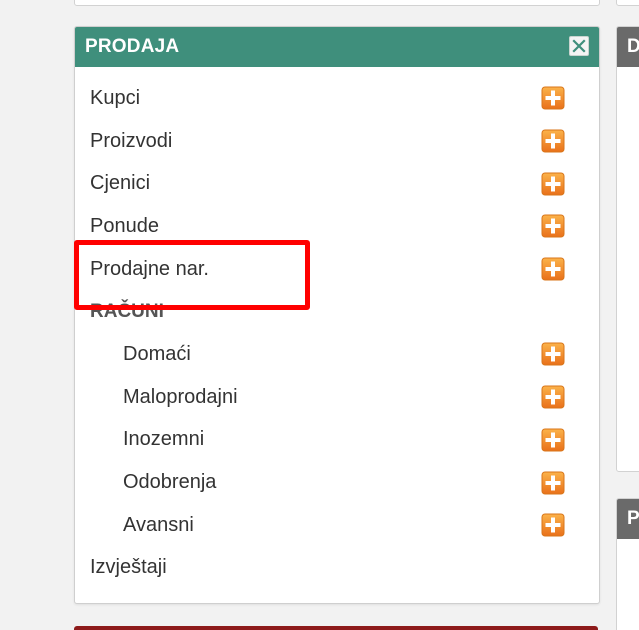 This screenshot has height=630, width=639. Describe the element at coordinates (579, 46) in the screenshot. I see `close-icon` at that location.